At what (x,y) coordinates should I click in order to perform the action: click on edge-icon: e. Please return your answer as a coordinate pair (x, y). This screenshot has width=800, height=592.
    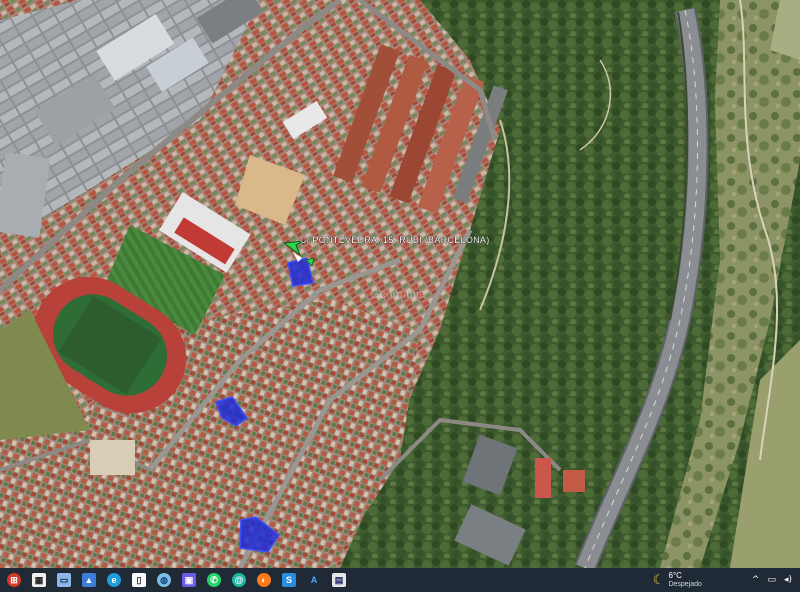
    Looking at the image, I should click on (114, 580).